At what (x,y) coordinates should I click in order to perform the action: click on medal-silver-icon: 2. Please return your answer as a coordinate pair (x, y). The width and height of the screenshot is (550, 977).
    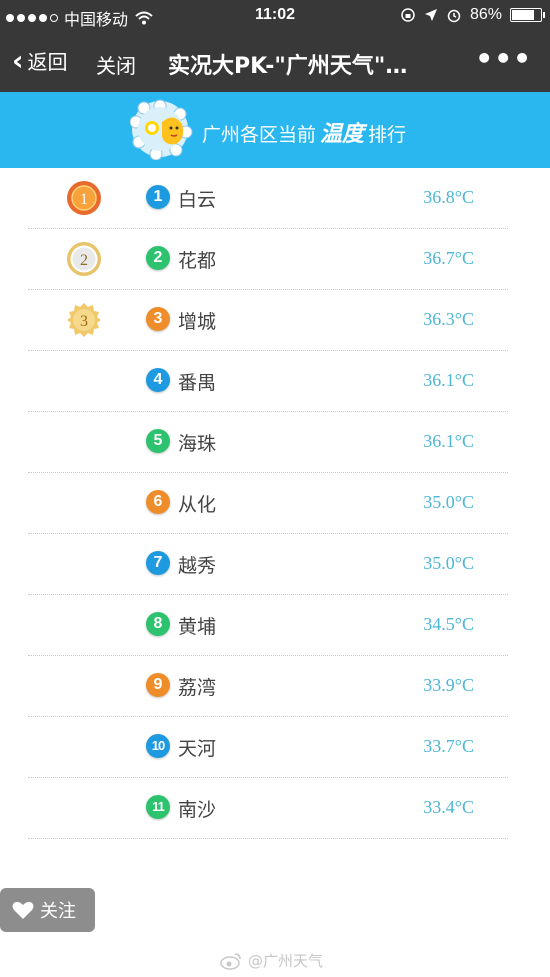
    Looking at the image, I should click on (84, 259).